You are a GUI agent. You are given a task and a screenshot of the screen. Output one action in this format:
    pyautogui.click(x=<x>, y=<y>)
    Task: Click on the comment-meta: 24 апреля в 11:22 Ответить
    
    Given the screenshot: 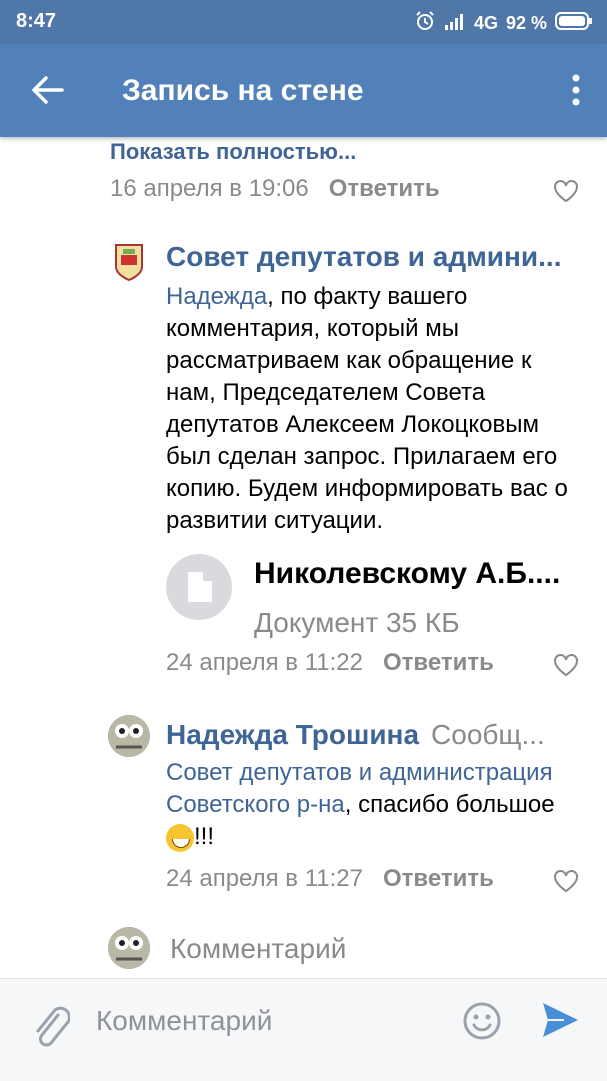 What is the action you would take?
    pyautogui.click(x=330, y=663)
    